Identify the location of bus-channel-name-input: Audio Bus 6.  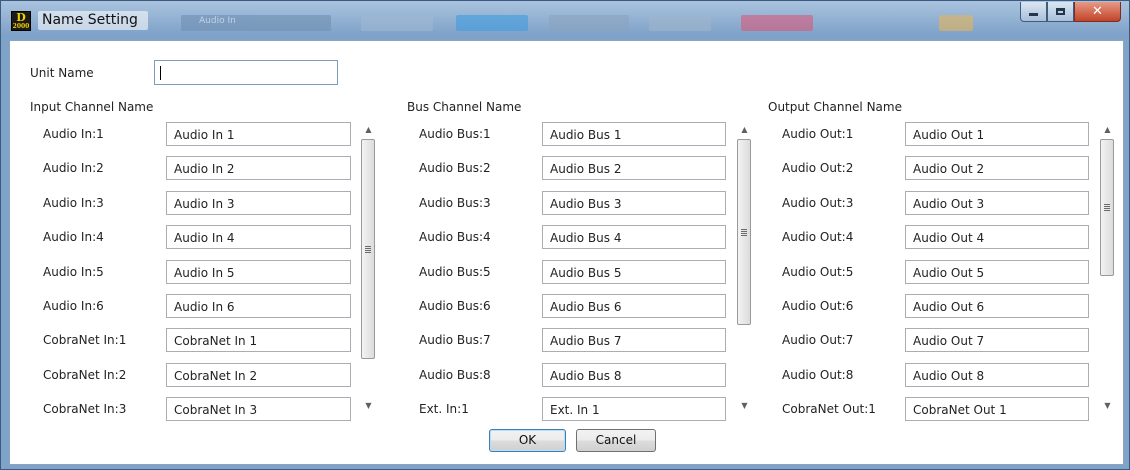
(634, 306).